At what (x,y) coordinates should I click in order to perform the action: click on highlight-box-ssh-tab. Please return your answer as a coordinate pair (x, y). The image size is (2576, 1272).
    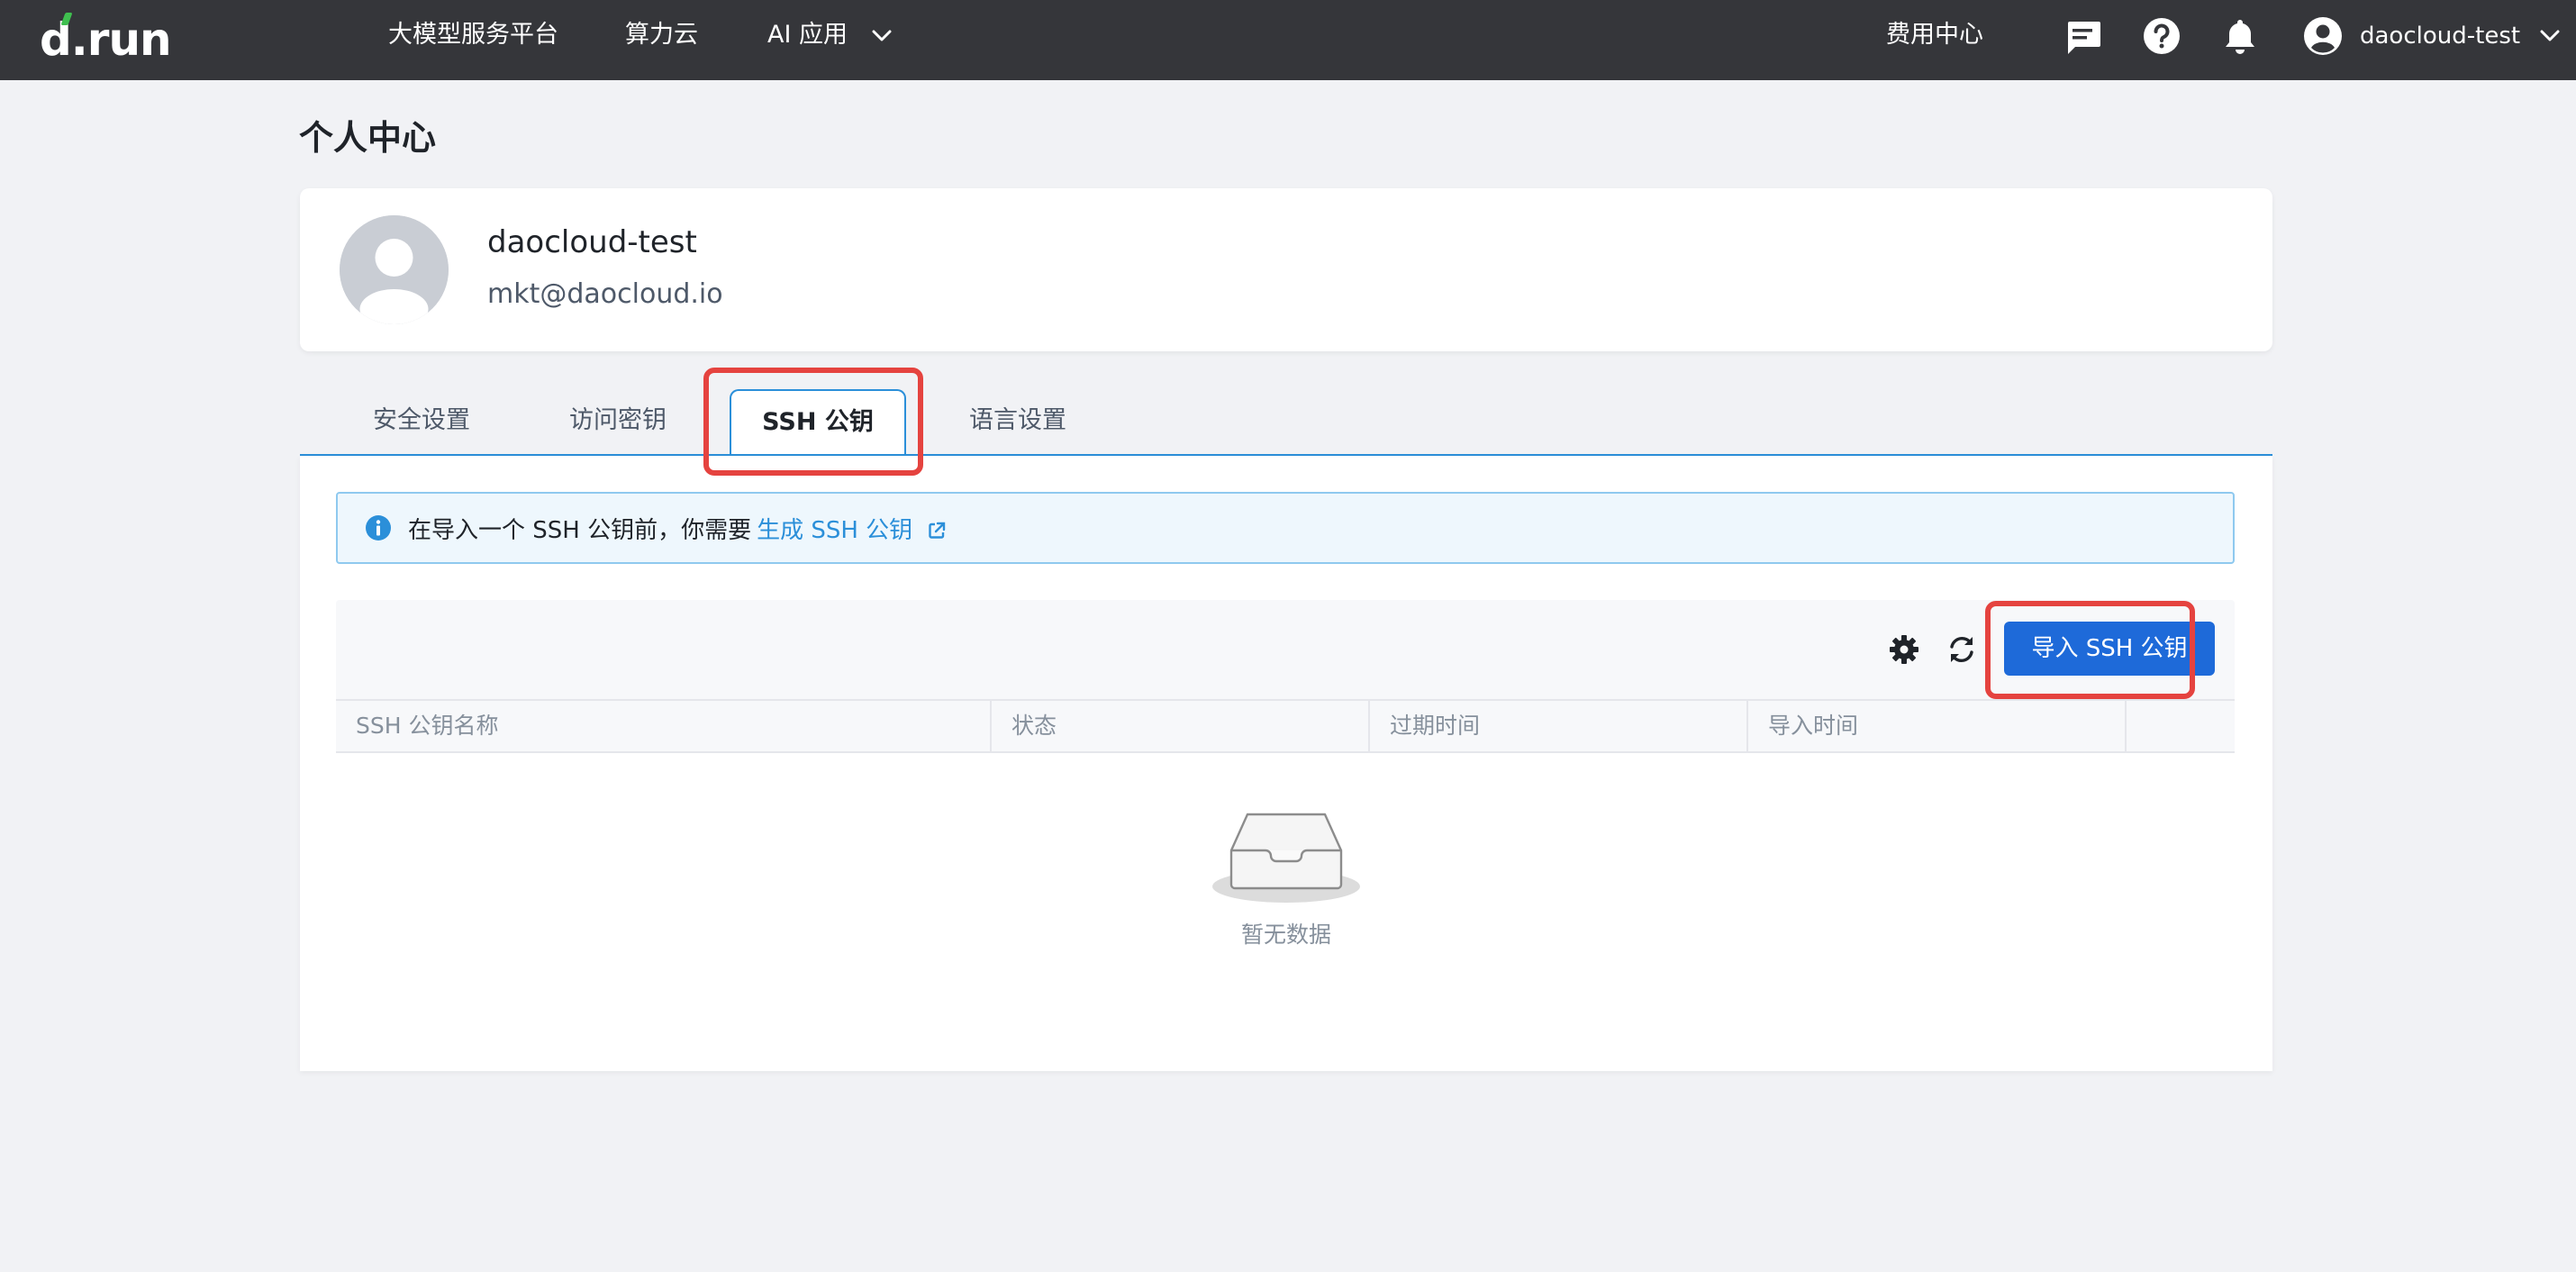
    Looking at the image, I should click on (813, 422).